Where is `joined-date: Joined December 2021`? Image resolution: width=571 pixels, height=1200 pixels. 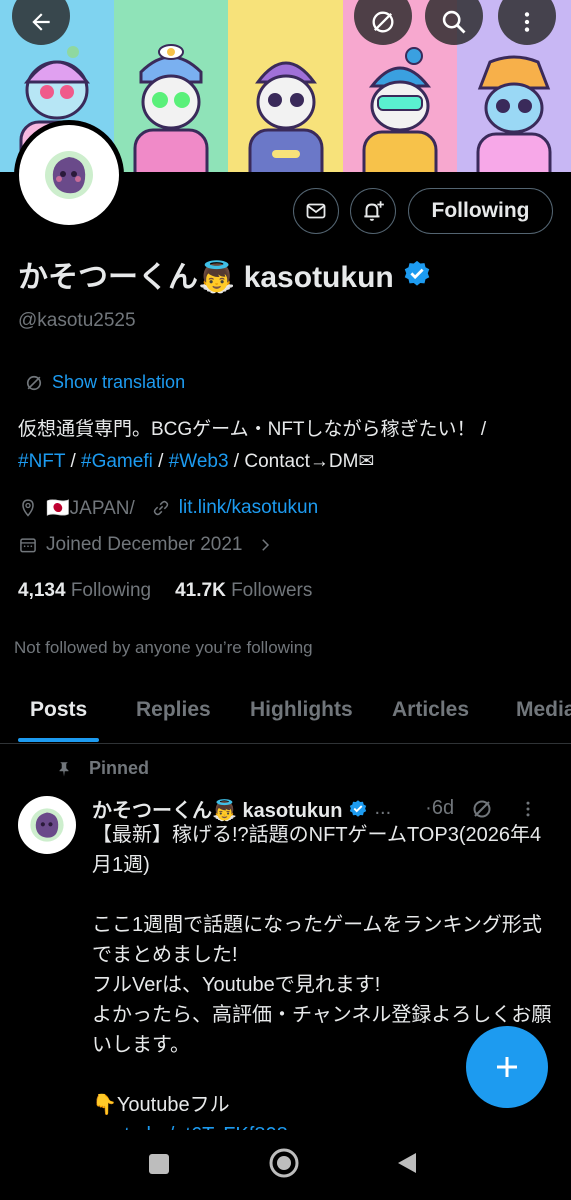 joined-date: Joined December 2021 is located at coordinates (144, 544).